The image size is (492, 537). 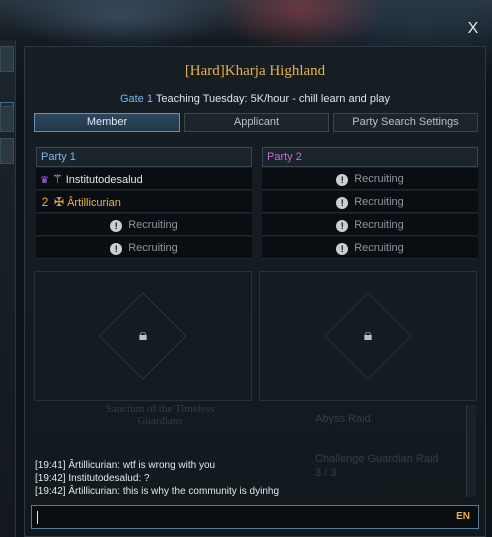 I want to click on member-name: Institutodesalud, so click(x=104, y=180).